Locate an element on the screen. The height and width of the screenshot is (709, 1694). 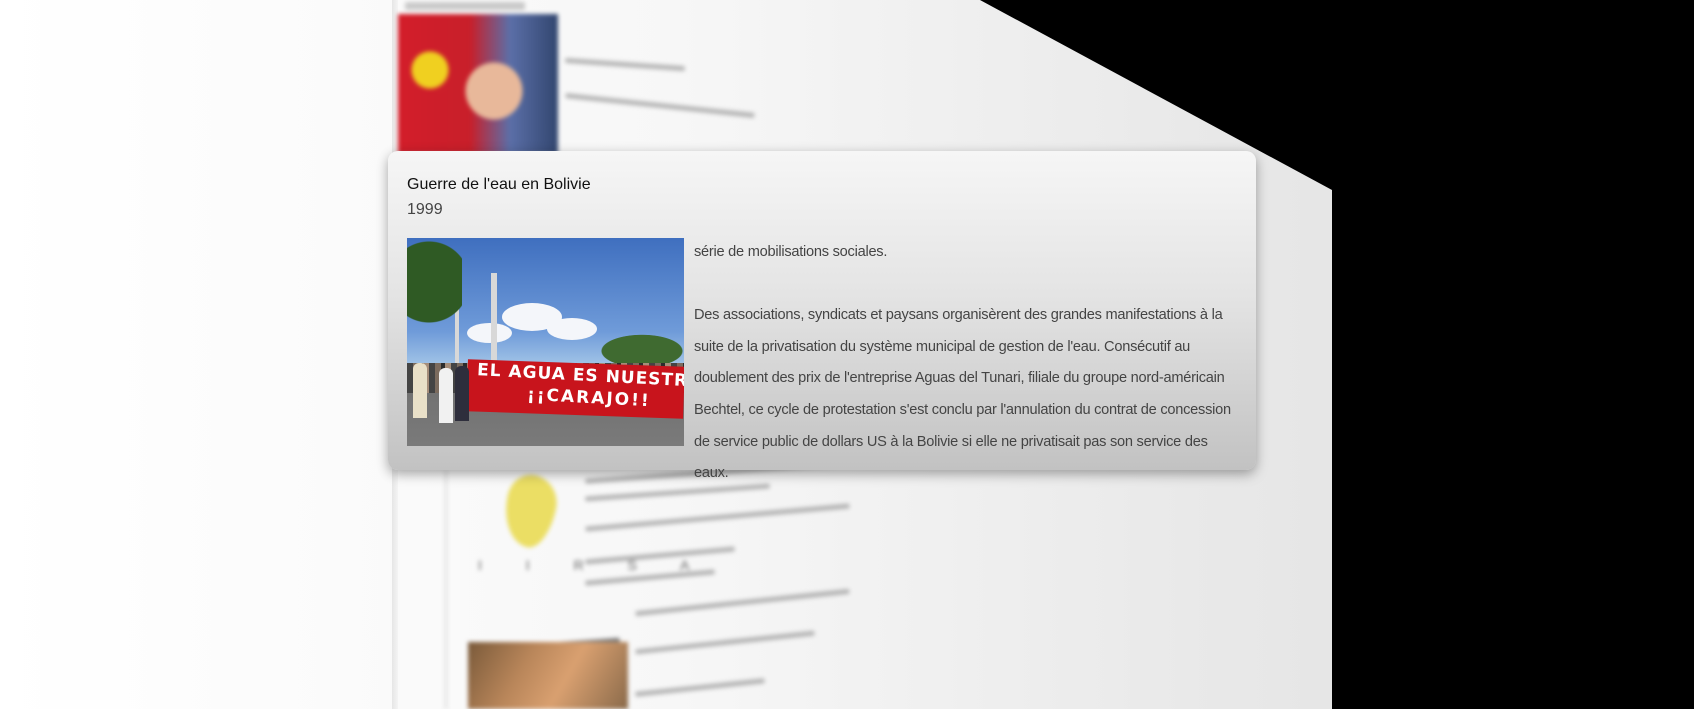
background-photo-bottom is located at coordinates (548, 675).